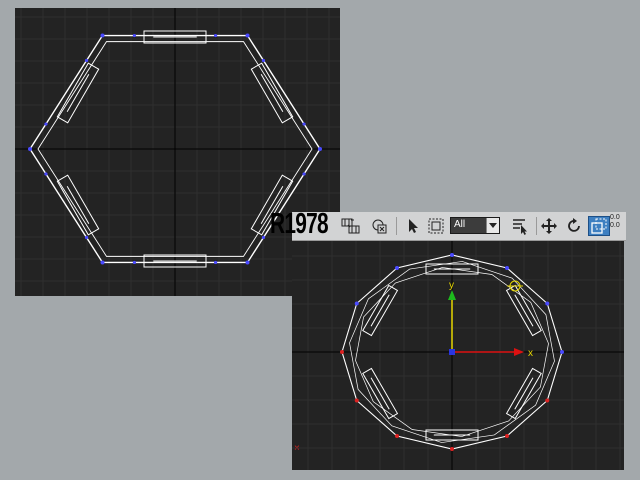 This screenshot has height=480, width=640. What do you see at coordinates (475, 225) in the screenshot?
I see `selection-filter-dropdown: All` at bounding box center [475, 225].